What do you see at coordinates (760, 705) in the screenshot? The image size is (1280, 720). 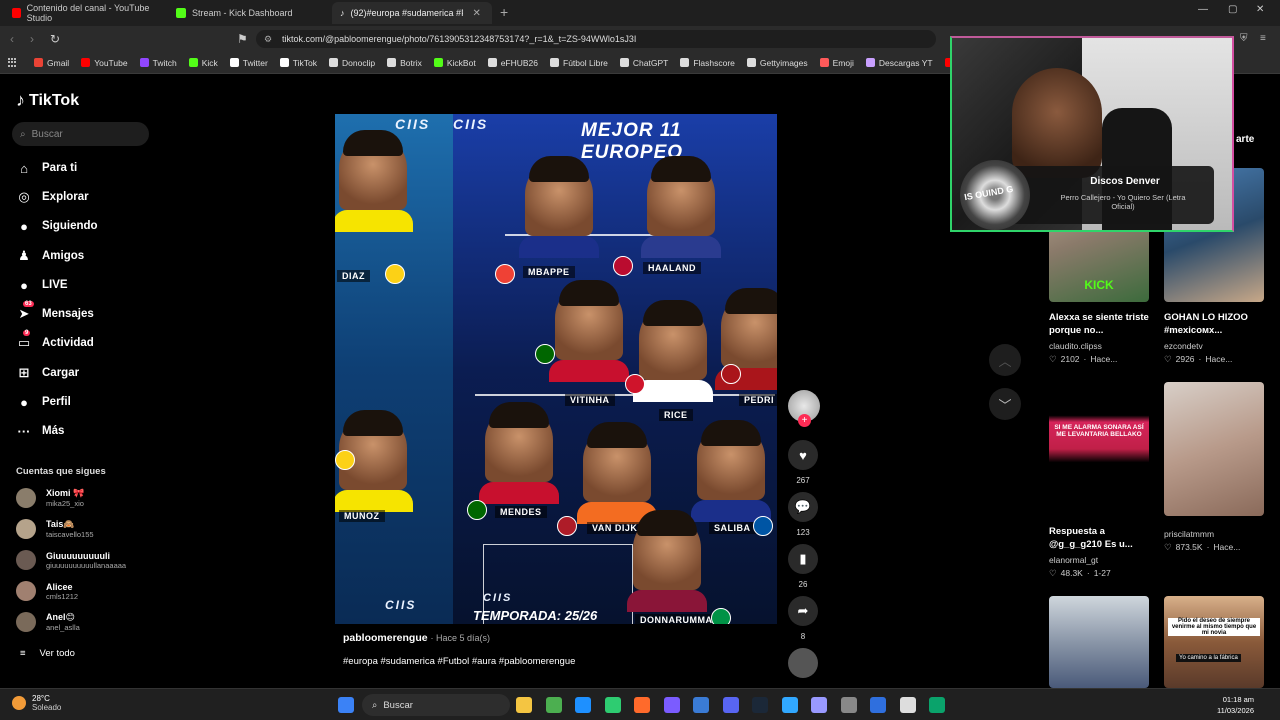 I see `steam-icon` at bounding box center [760, 705].